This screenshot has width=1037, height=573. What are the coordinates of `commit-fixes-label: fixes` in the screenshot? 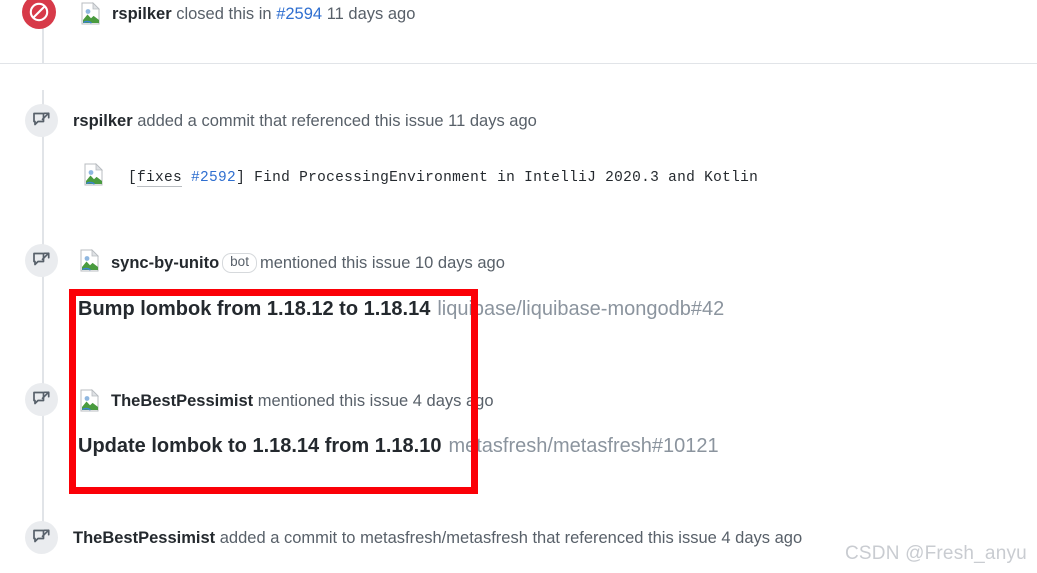 It's located at (160, 178).